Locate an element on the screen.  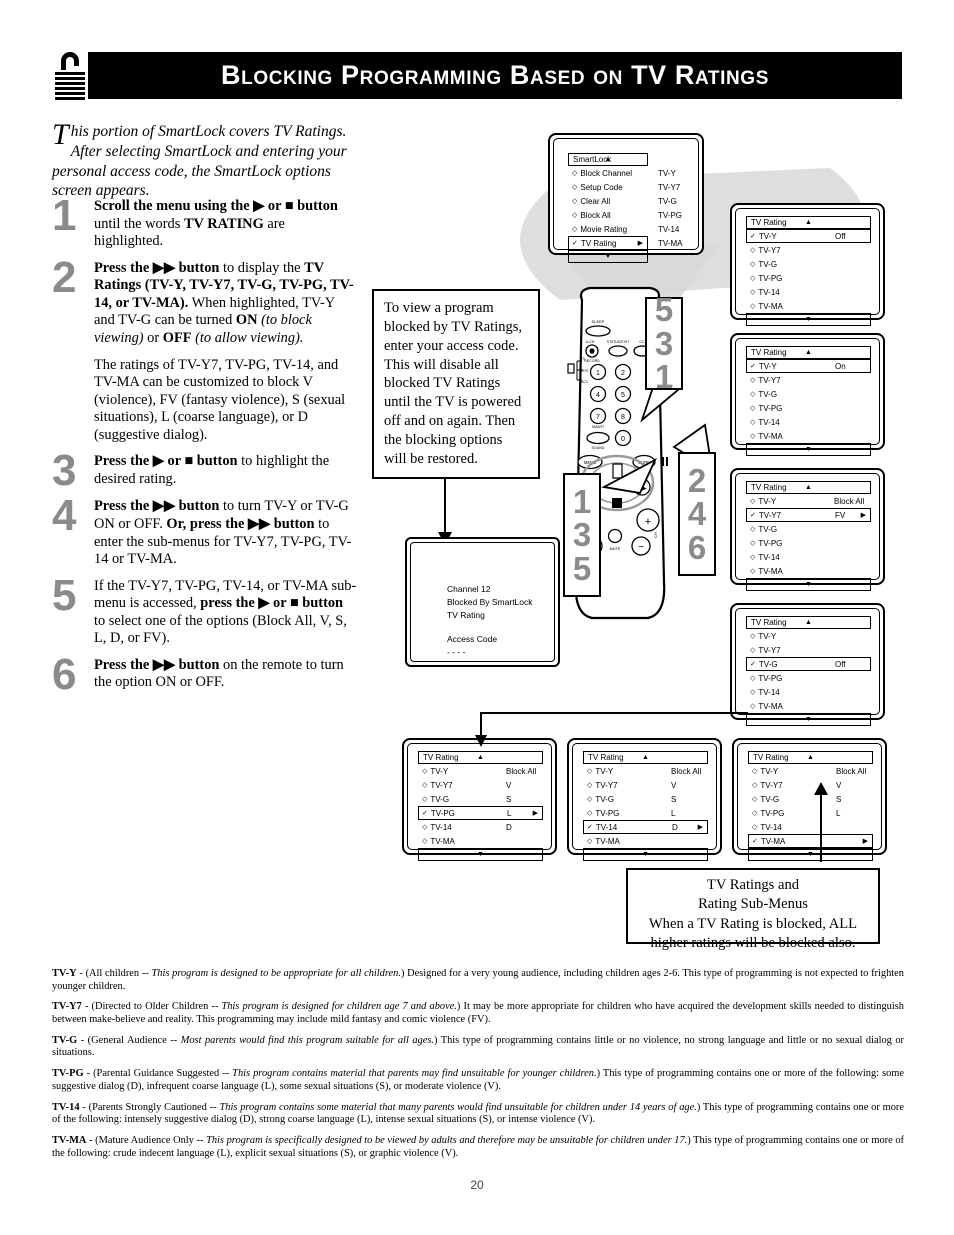
osd-row-tv-y: ✓ TV-Y On is located at coordinates (808, 366).